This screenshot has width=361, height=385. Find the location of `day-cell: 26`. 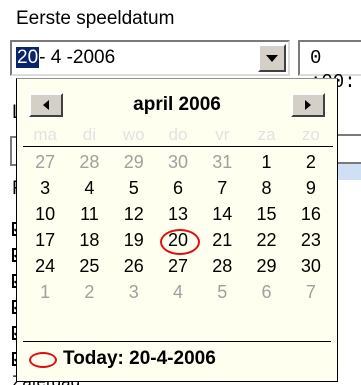

day-cell: 26 is located at coordinates (134, 266).